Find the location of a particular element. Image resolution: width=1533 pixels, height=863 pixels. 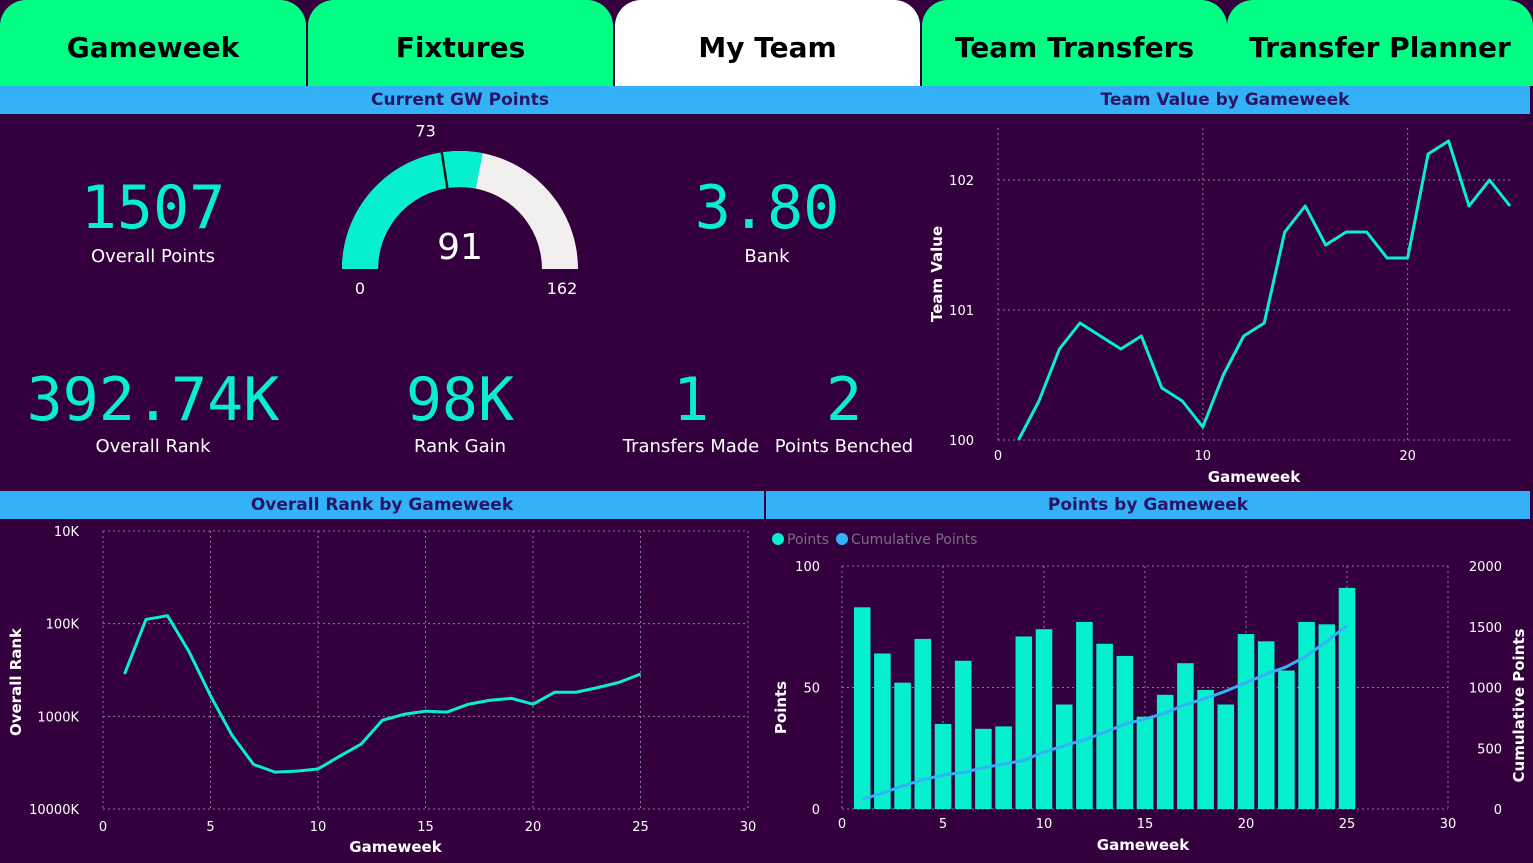

current-gw-gauge: 73 91 0 162 is located at coordinates (460, 211).